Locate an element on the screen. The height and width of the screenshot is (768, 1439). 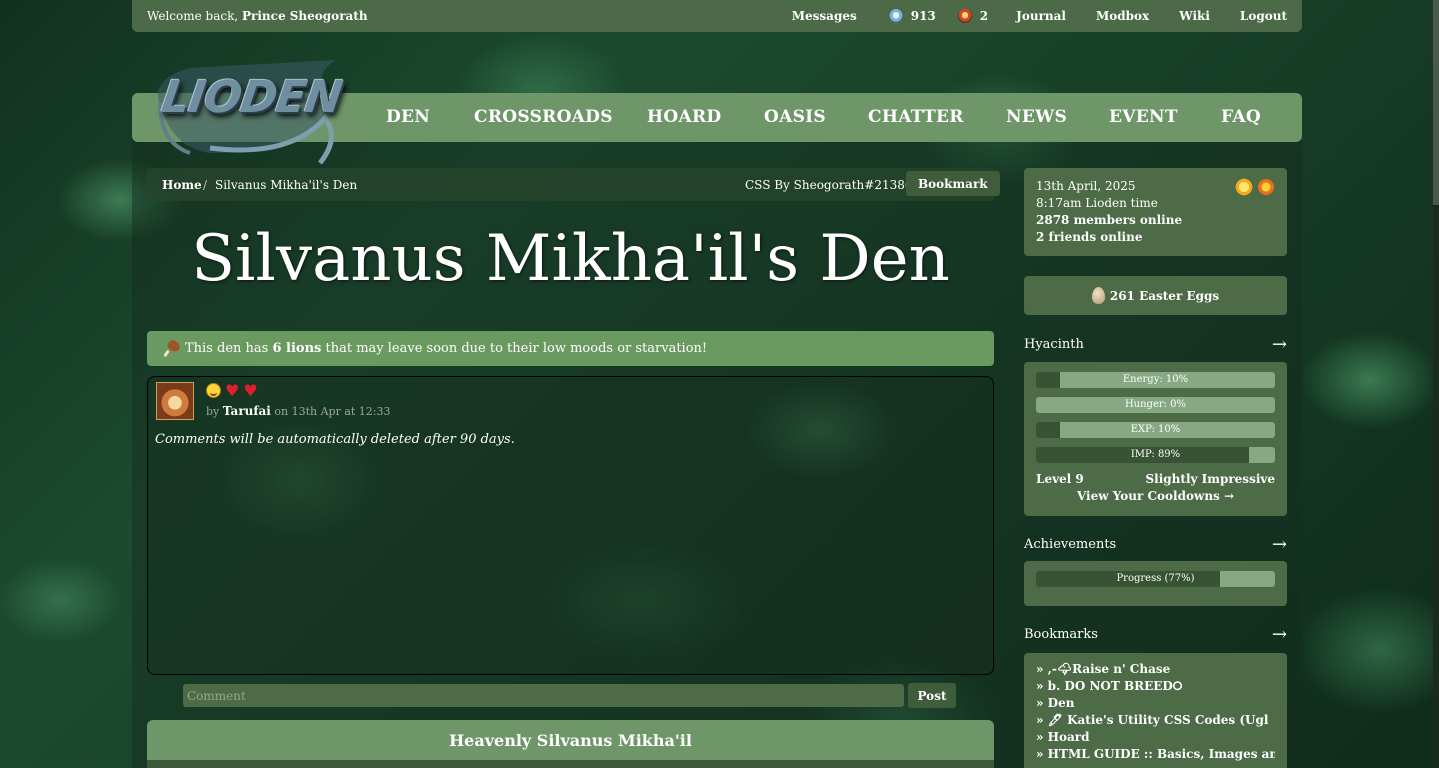
exp-bar: EXP: 10% is located at coordinates (1155, 430).